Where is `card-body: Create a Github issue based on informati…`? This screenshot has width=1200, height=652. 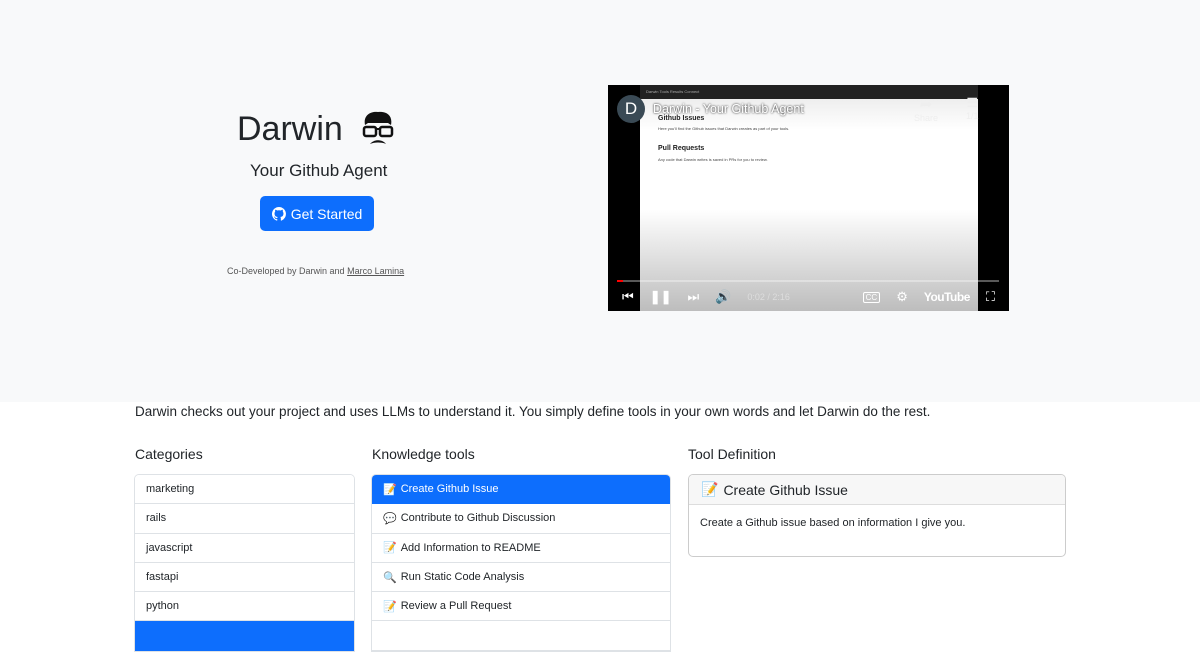
card-body: Create a Github issue based on informati… is located at coordinates (833, 523).